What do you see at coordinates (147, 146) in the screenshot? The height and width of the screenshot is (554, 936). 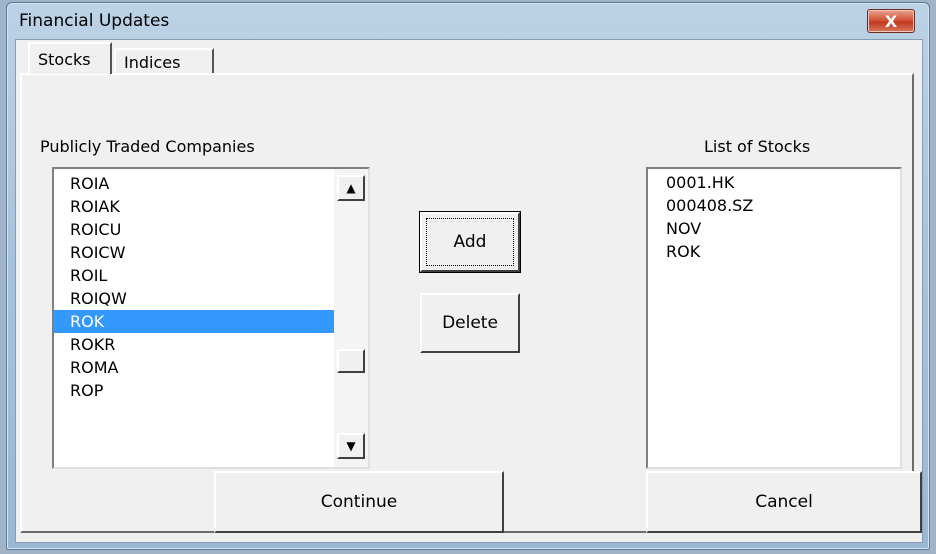 I see `companies-list-label: Publicly Traded Companies` at bounding box center [147, 146].